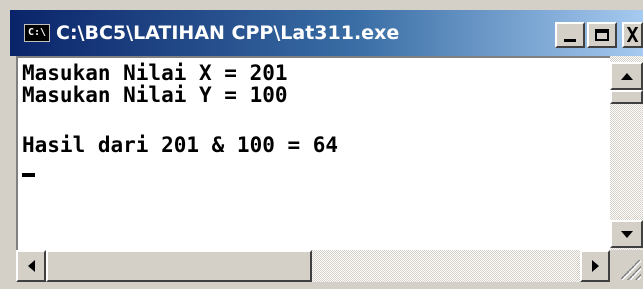 This screenshot has width=643, height=289. What do you see at coordinates (179, 266) in the screenshot?
I see `horizontal-scroll-thumb` at bounding box center [179, 266].